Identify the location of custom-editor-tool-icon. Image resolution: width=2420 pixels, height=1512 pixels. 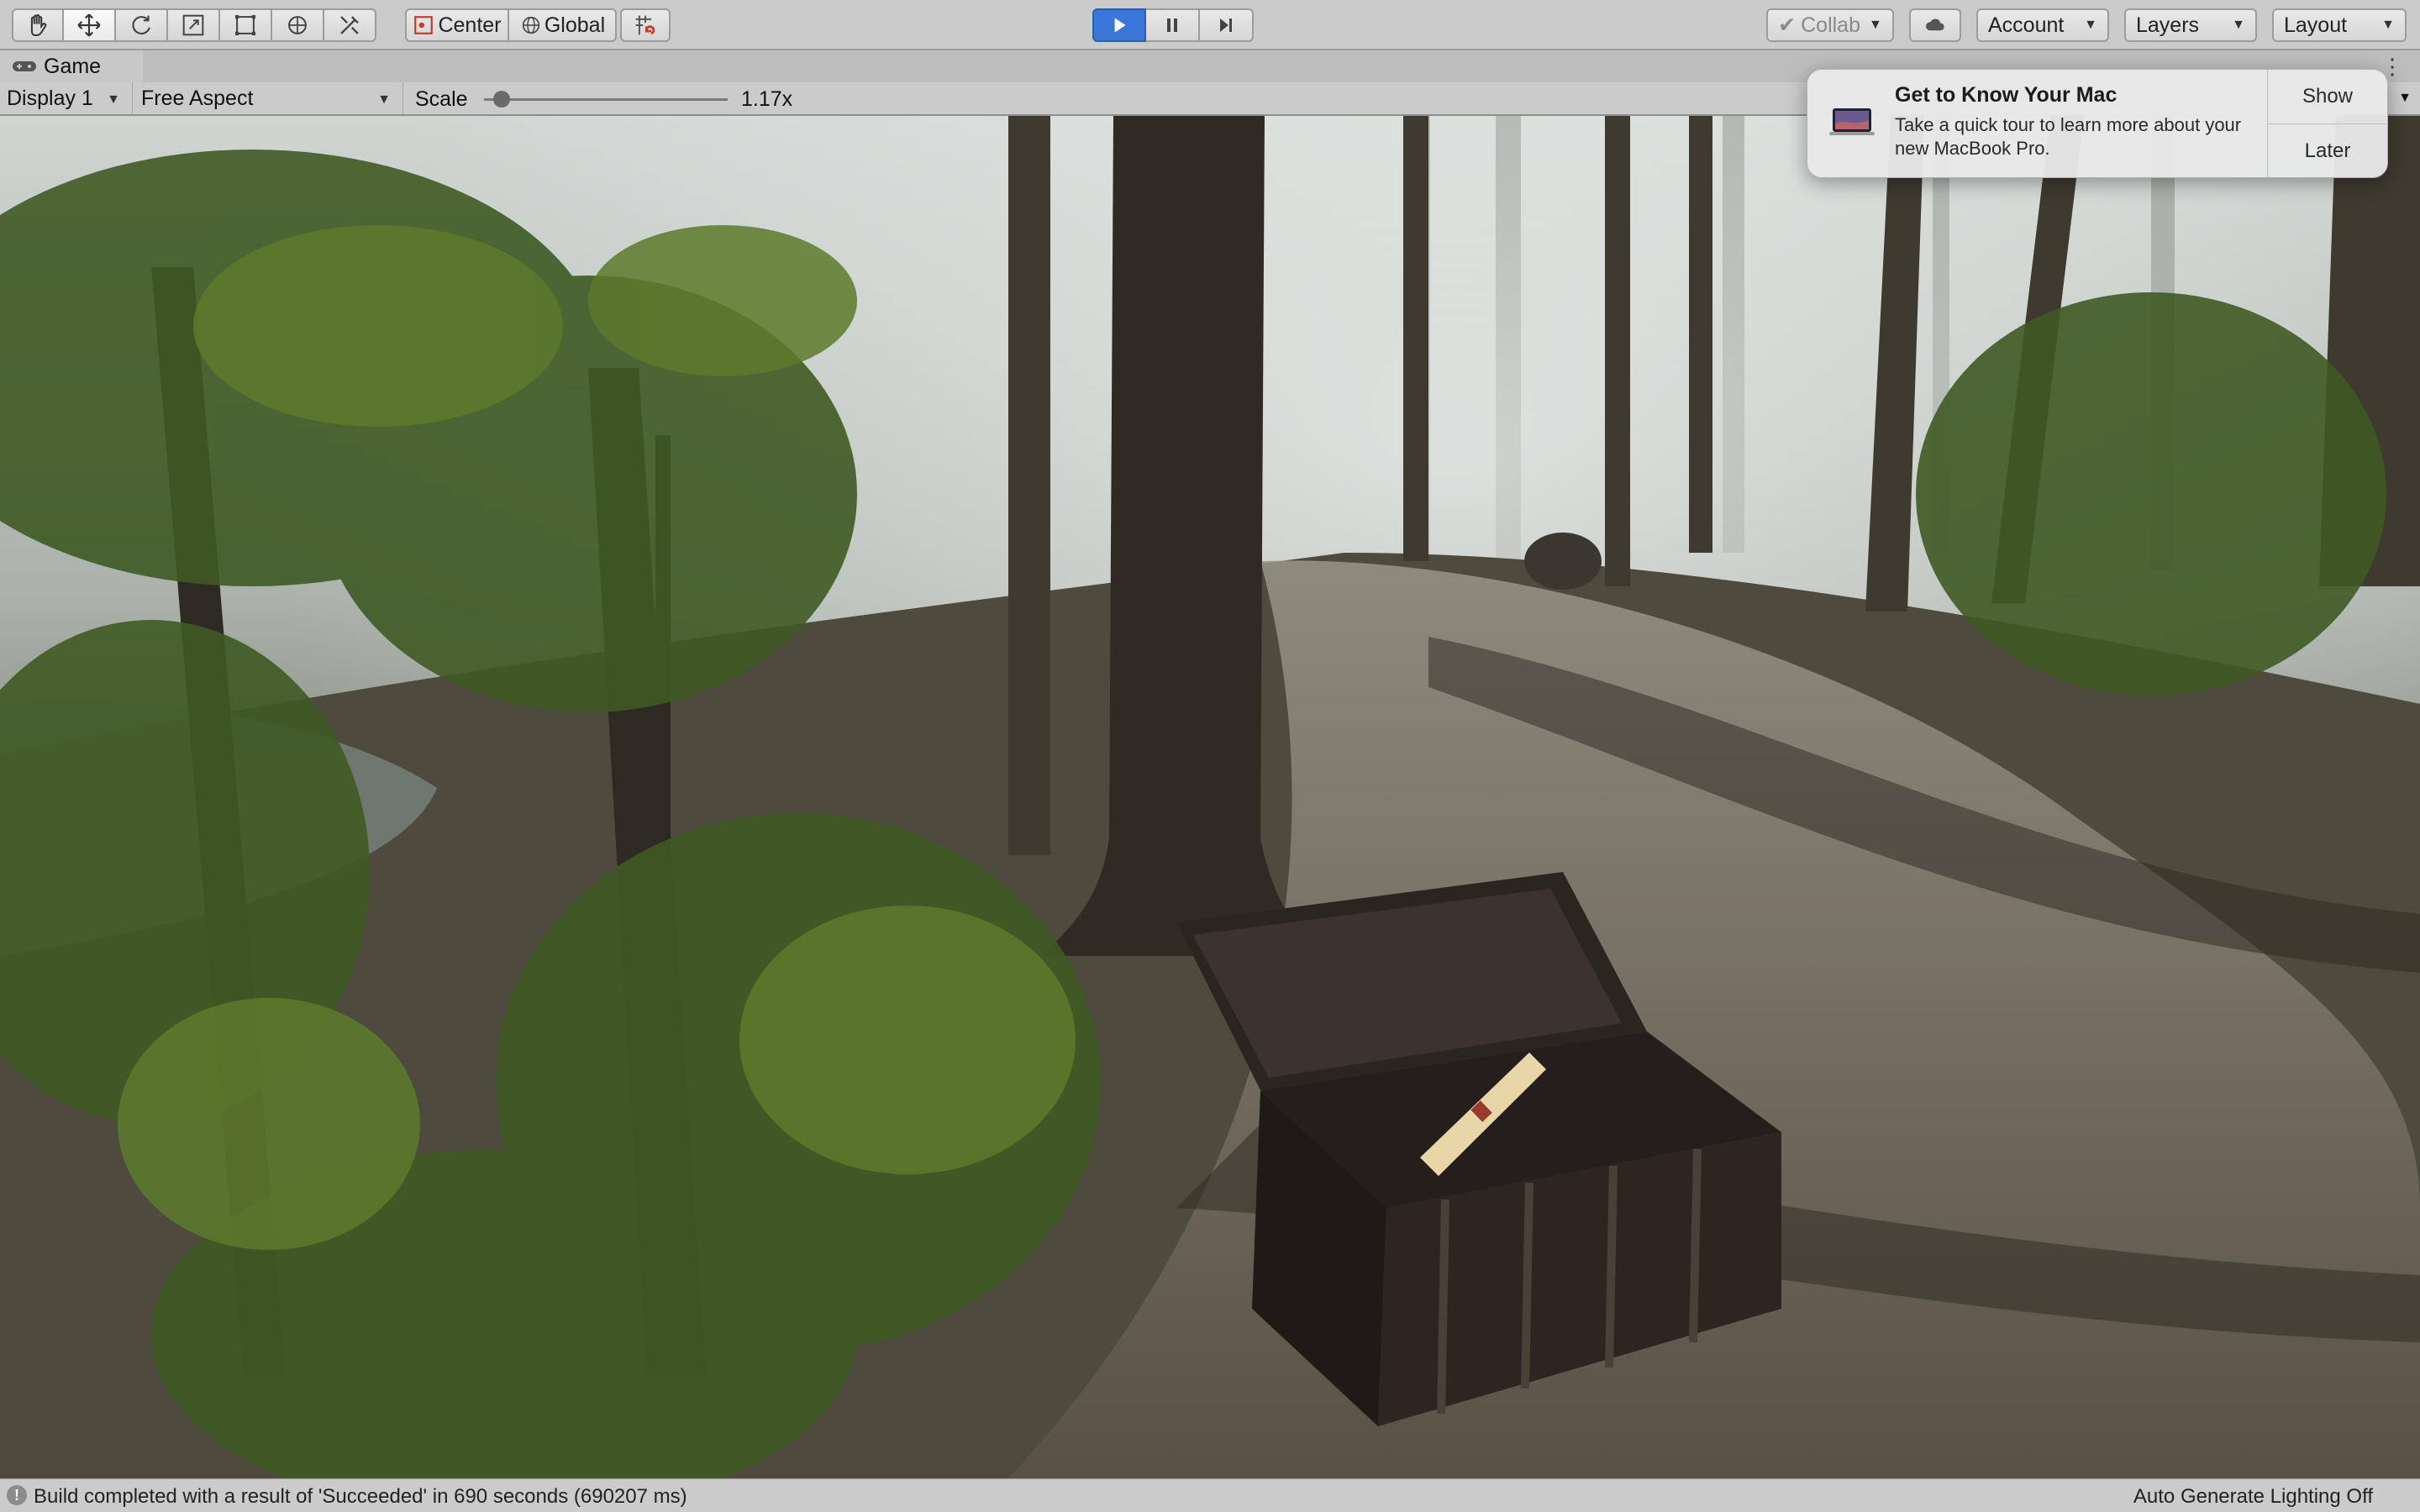
(349, 25).